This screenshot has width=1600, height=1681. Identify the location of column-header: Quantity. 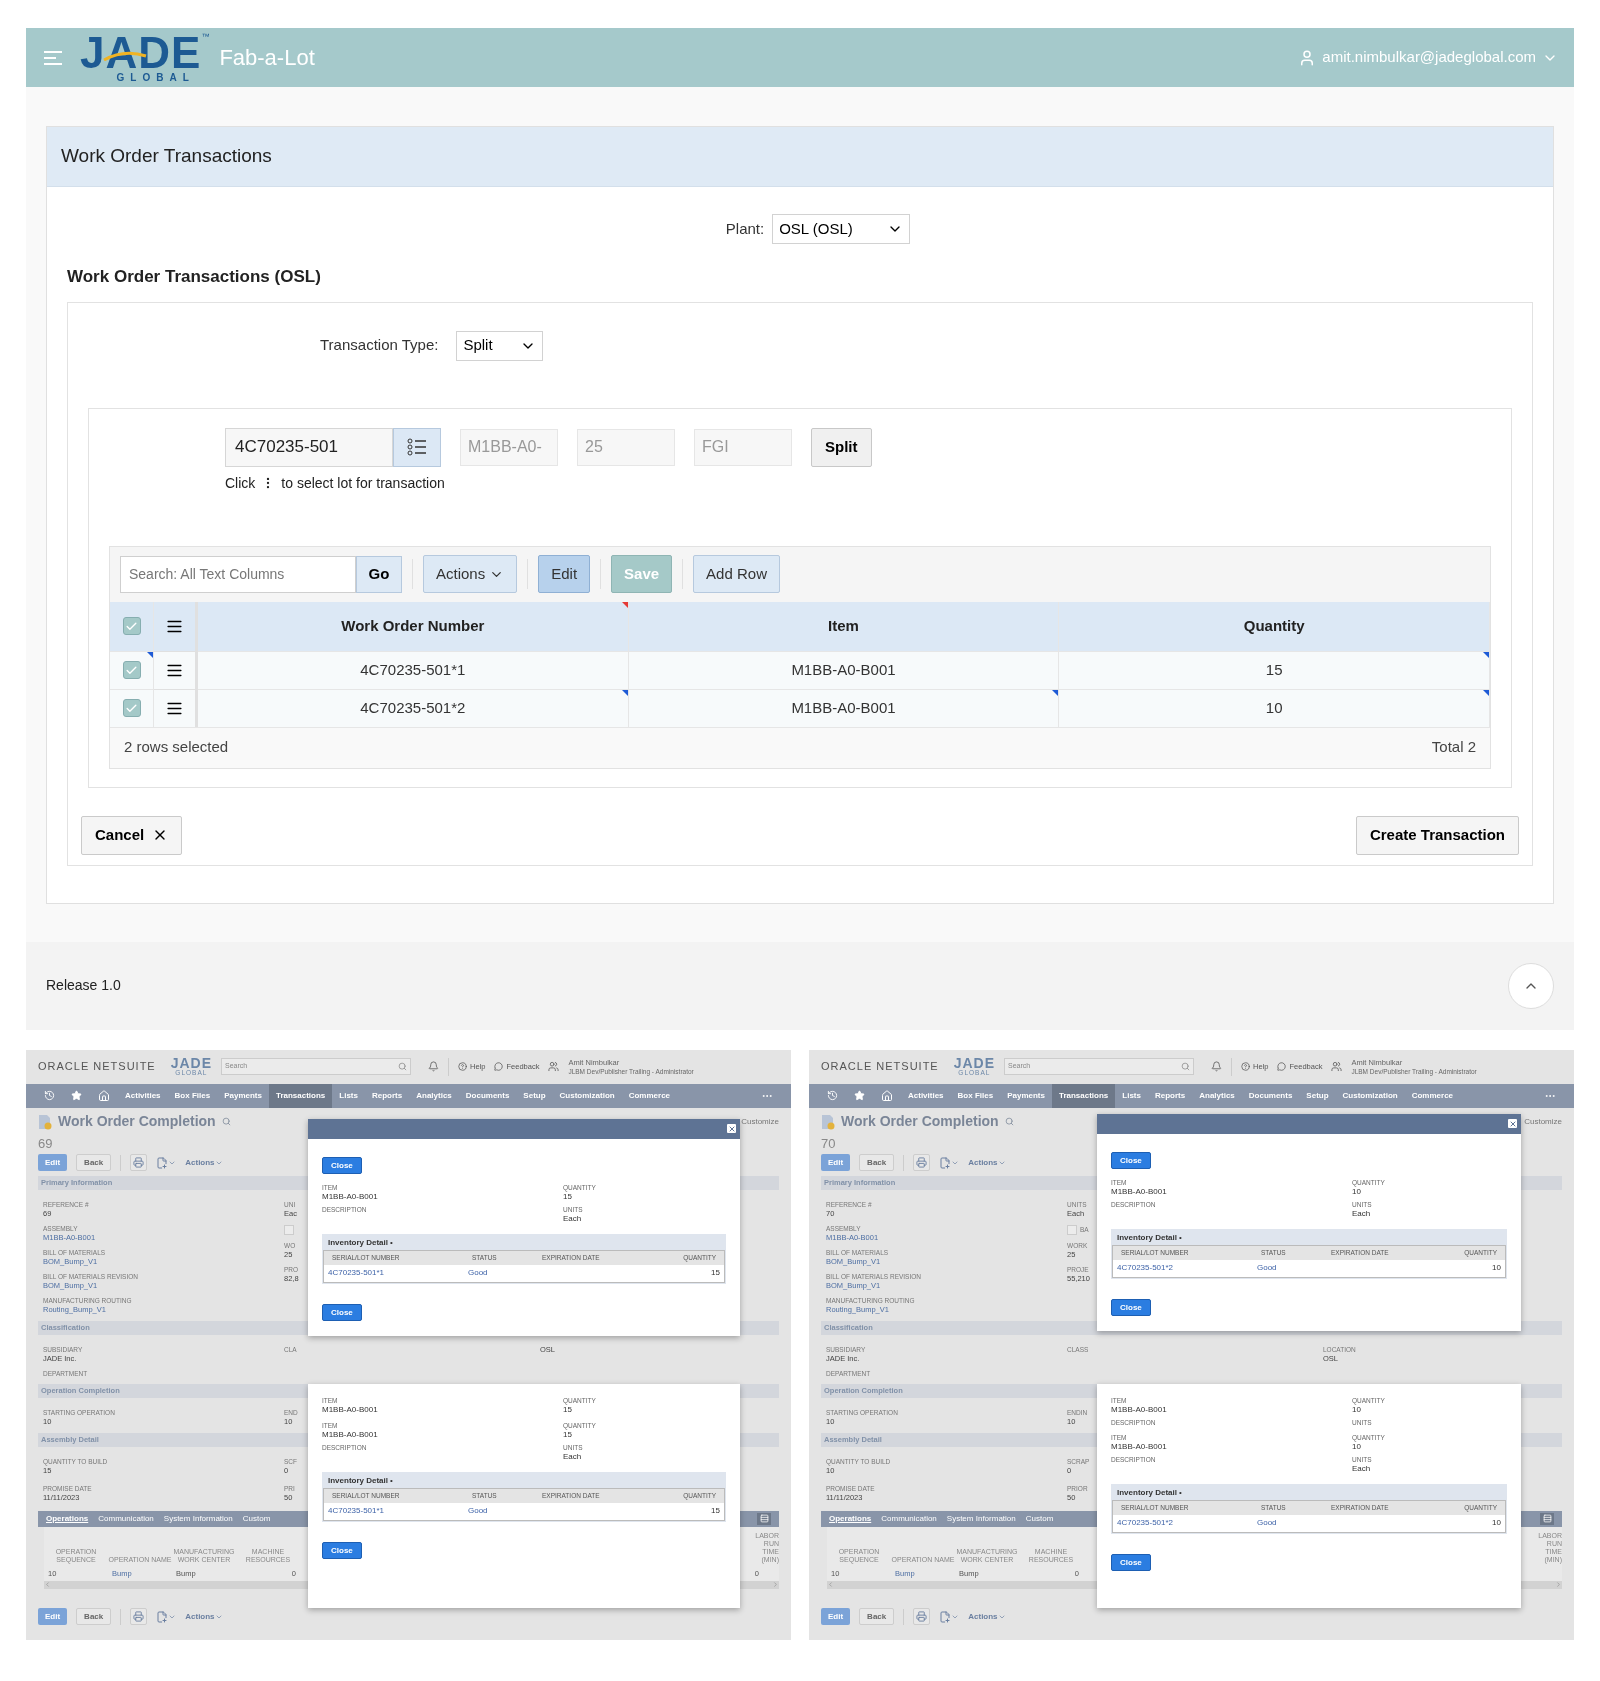
(1274, 626).